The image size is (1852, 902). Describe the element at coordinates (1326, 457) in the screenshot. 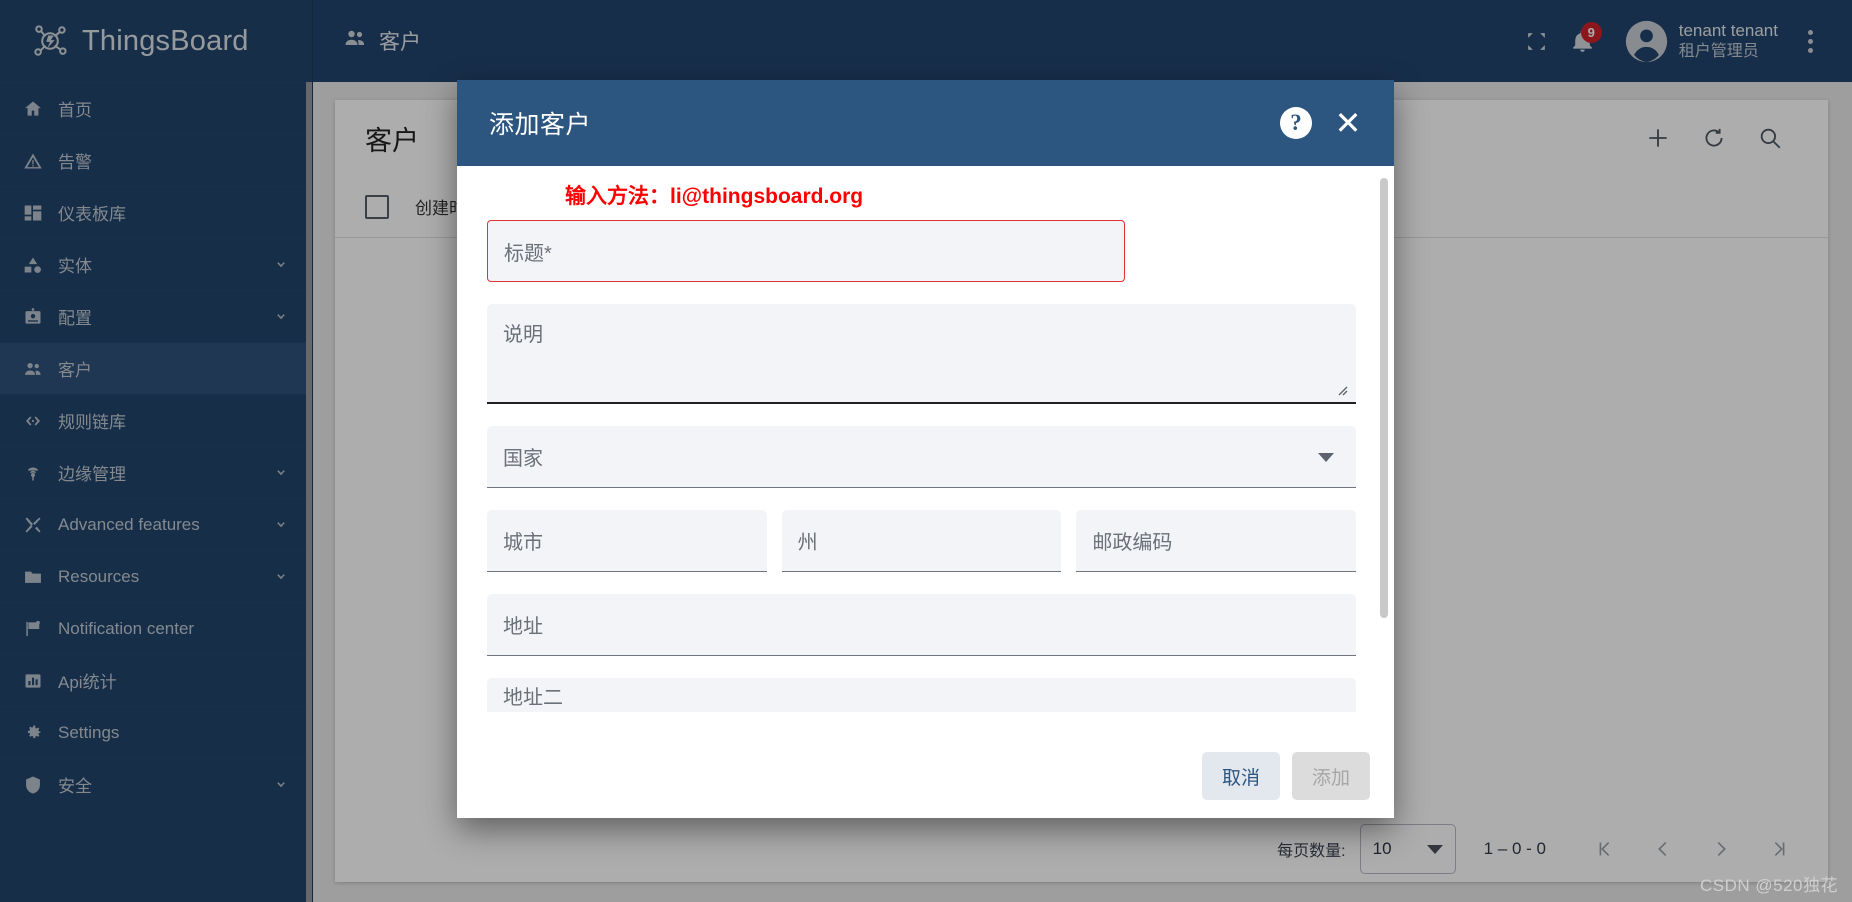

I see `chevron-down-icon` at that location.